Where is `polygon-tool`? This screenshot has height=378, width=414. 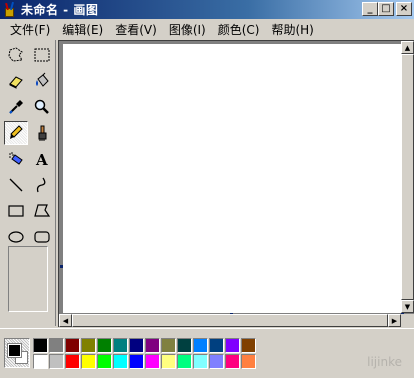
polygon-tool is located at coordinates (42, 211).